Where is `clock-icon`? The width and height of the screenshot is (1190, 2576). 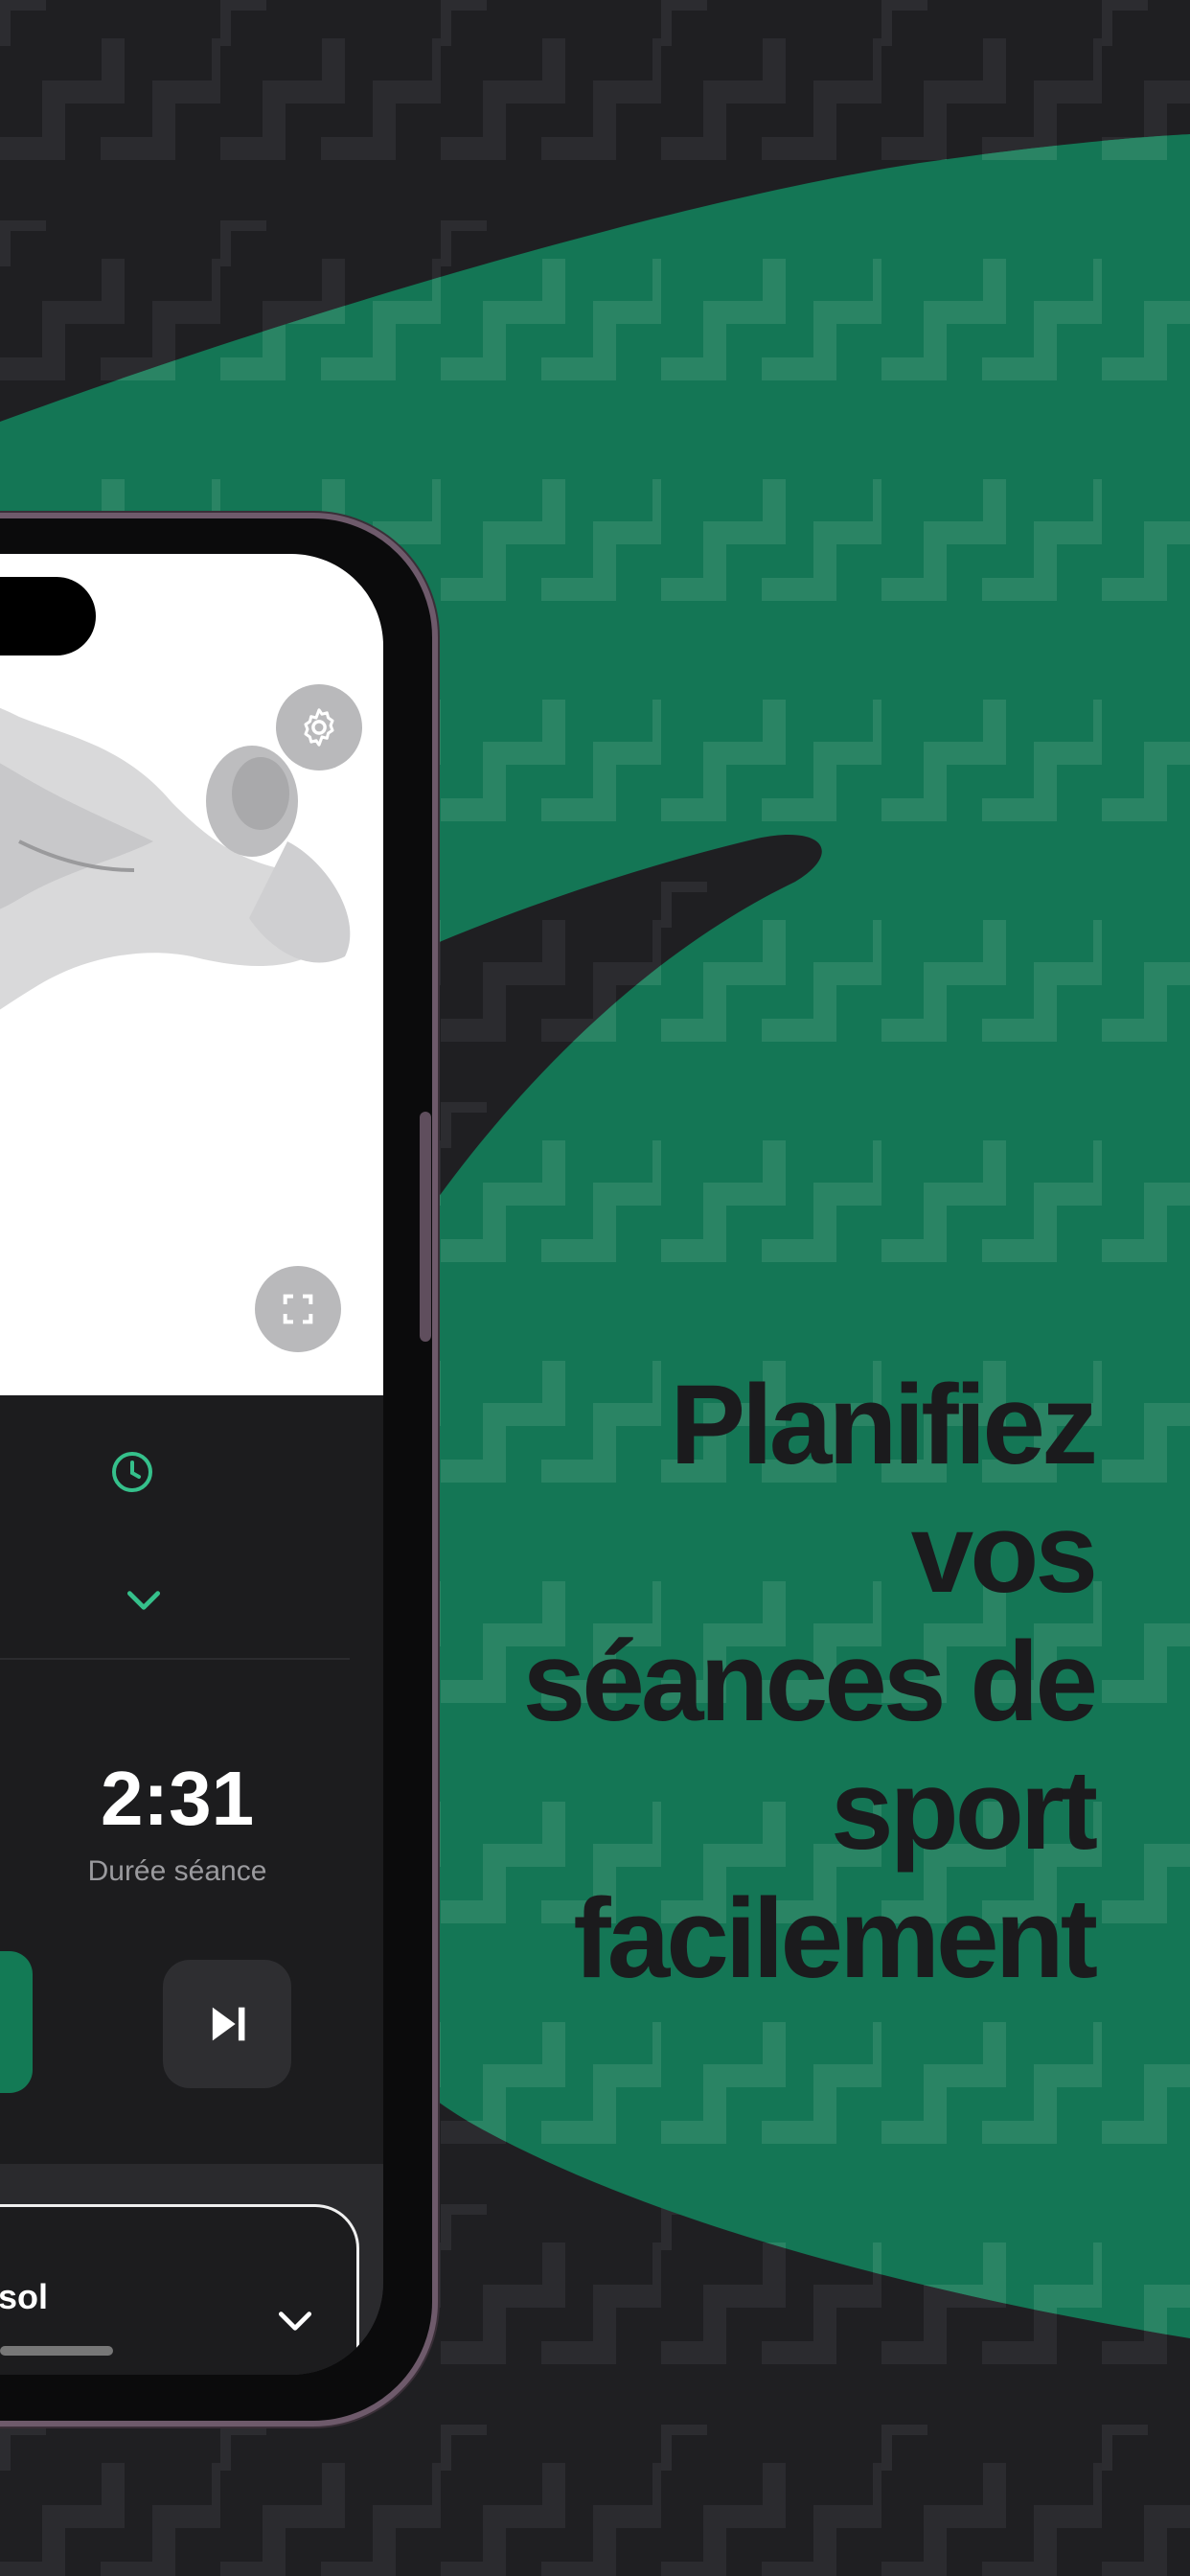 clock-icon is located at coordinates (132, 1472).